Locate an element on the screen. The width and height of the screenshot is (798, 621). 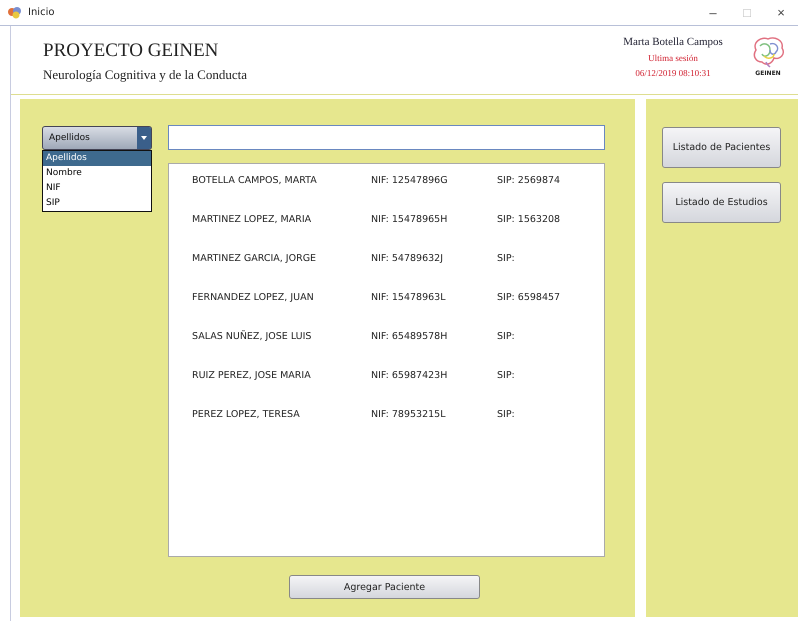
app-subtitle: Neurología Cognitiva y de la Conducta is located at coordinates (145, 75).